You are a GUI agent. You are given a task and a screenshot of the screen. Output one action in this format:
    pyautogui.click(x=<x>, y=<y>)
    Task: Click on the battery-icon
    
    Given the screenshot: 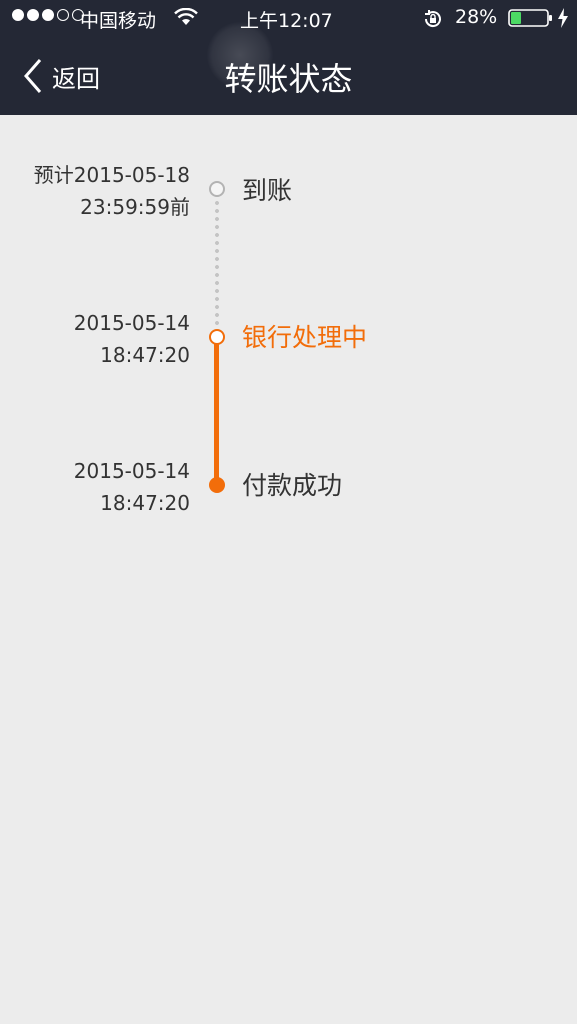 What is the action you would take?
    pyautogui.click(x=530, y=18)
    